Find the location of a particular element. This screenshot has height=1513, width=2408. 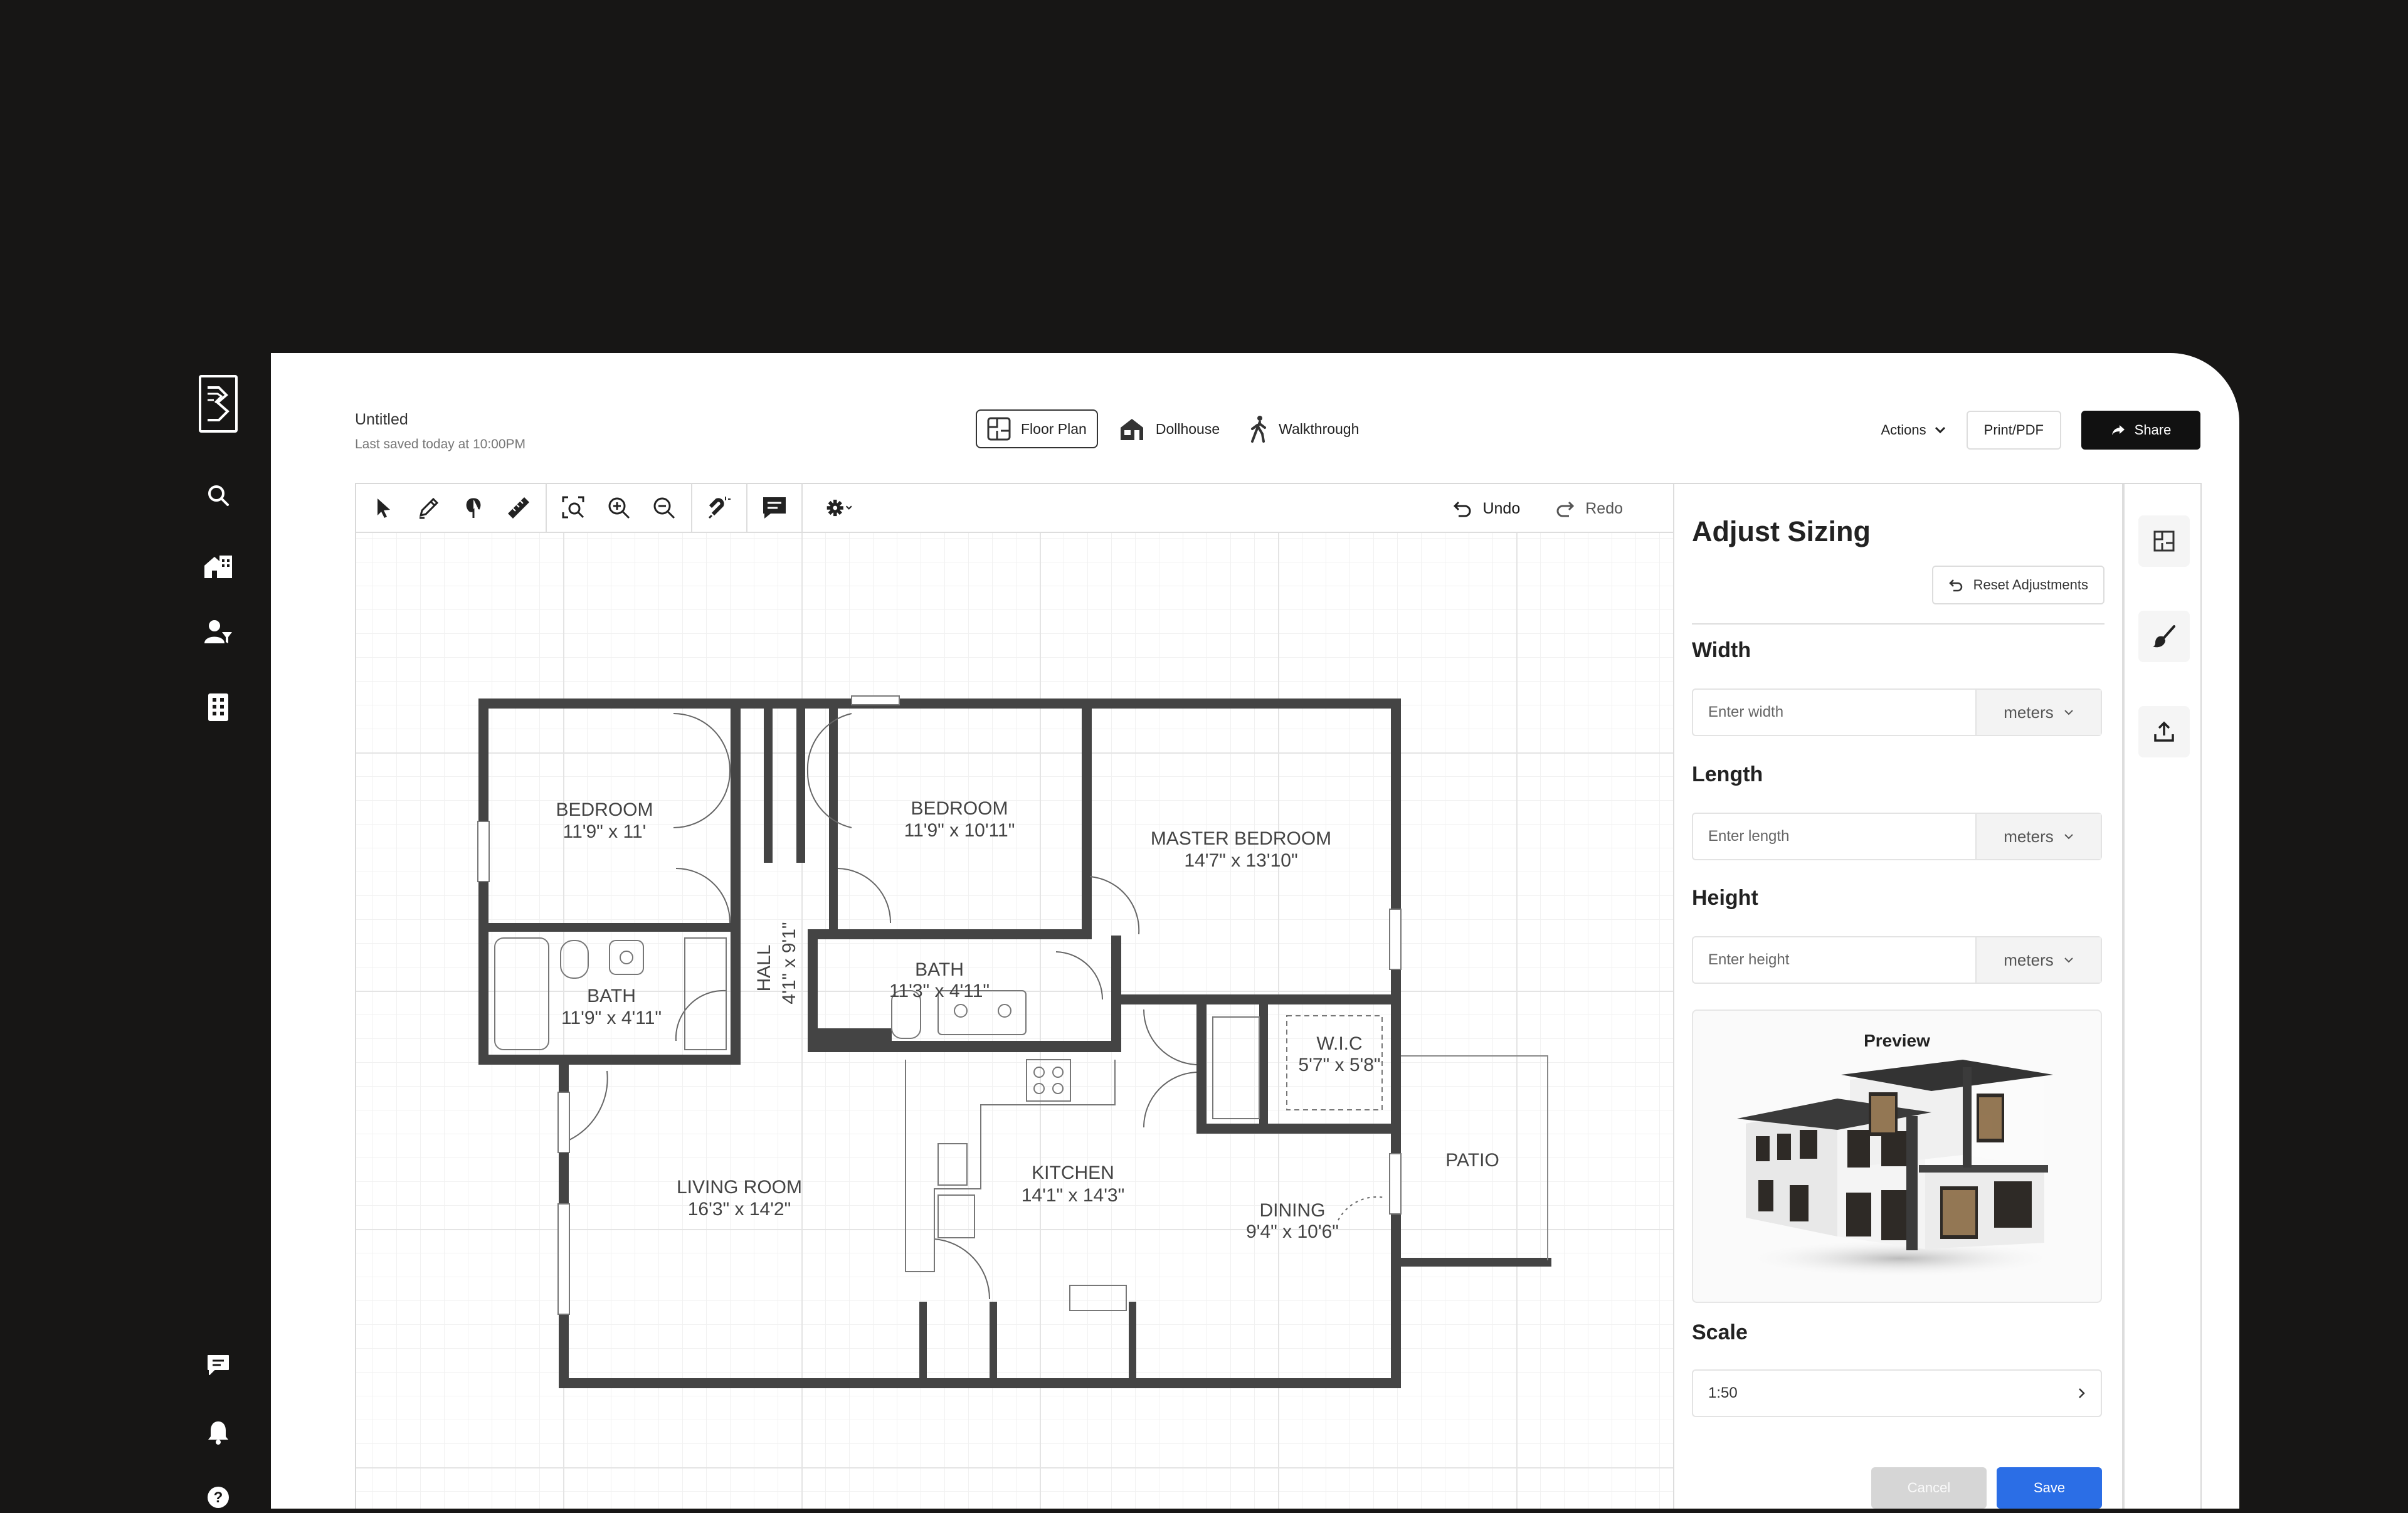

magnet-snap-icon is located at coordinates (719, 508).